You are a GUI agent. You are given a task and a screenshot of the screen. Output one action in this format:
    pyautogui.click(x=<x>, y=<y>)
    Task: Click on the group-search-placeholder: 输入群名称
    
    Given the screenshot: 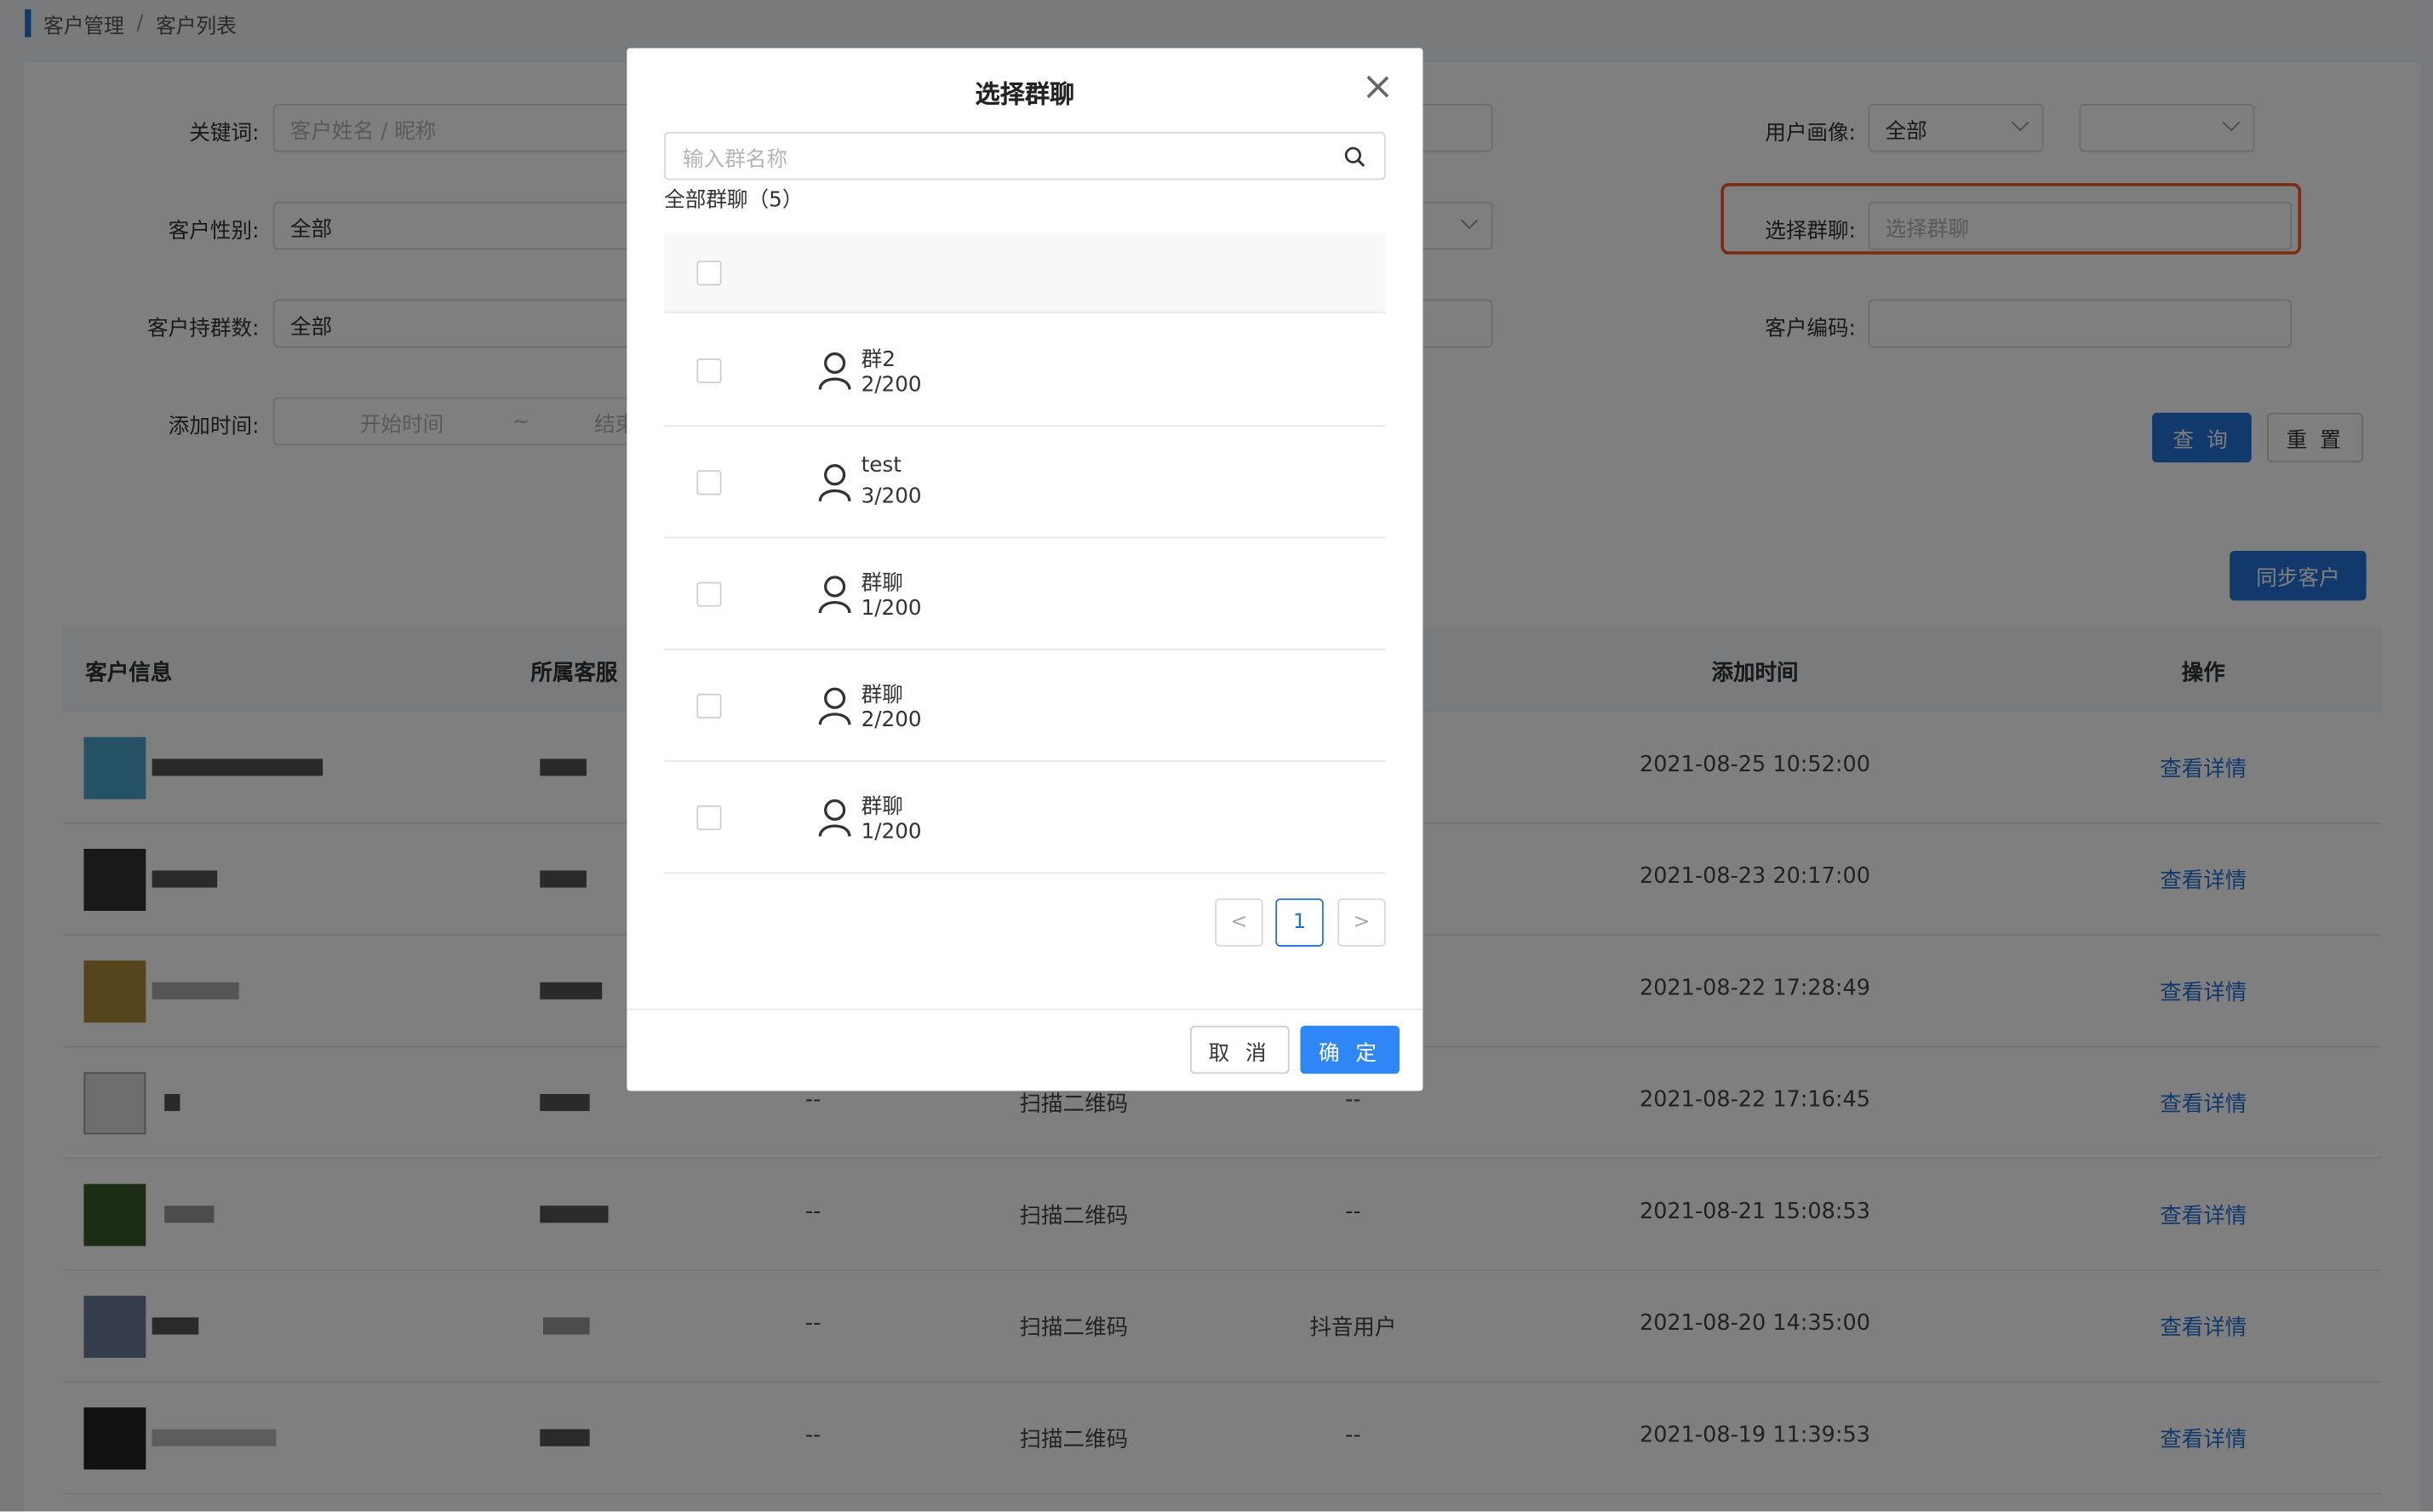 What is the action you would take?
    pyautogui.click(x=735, y=159)
    